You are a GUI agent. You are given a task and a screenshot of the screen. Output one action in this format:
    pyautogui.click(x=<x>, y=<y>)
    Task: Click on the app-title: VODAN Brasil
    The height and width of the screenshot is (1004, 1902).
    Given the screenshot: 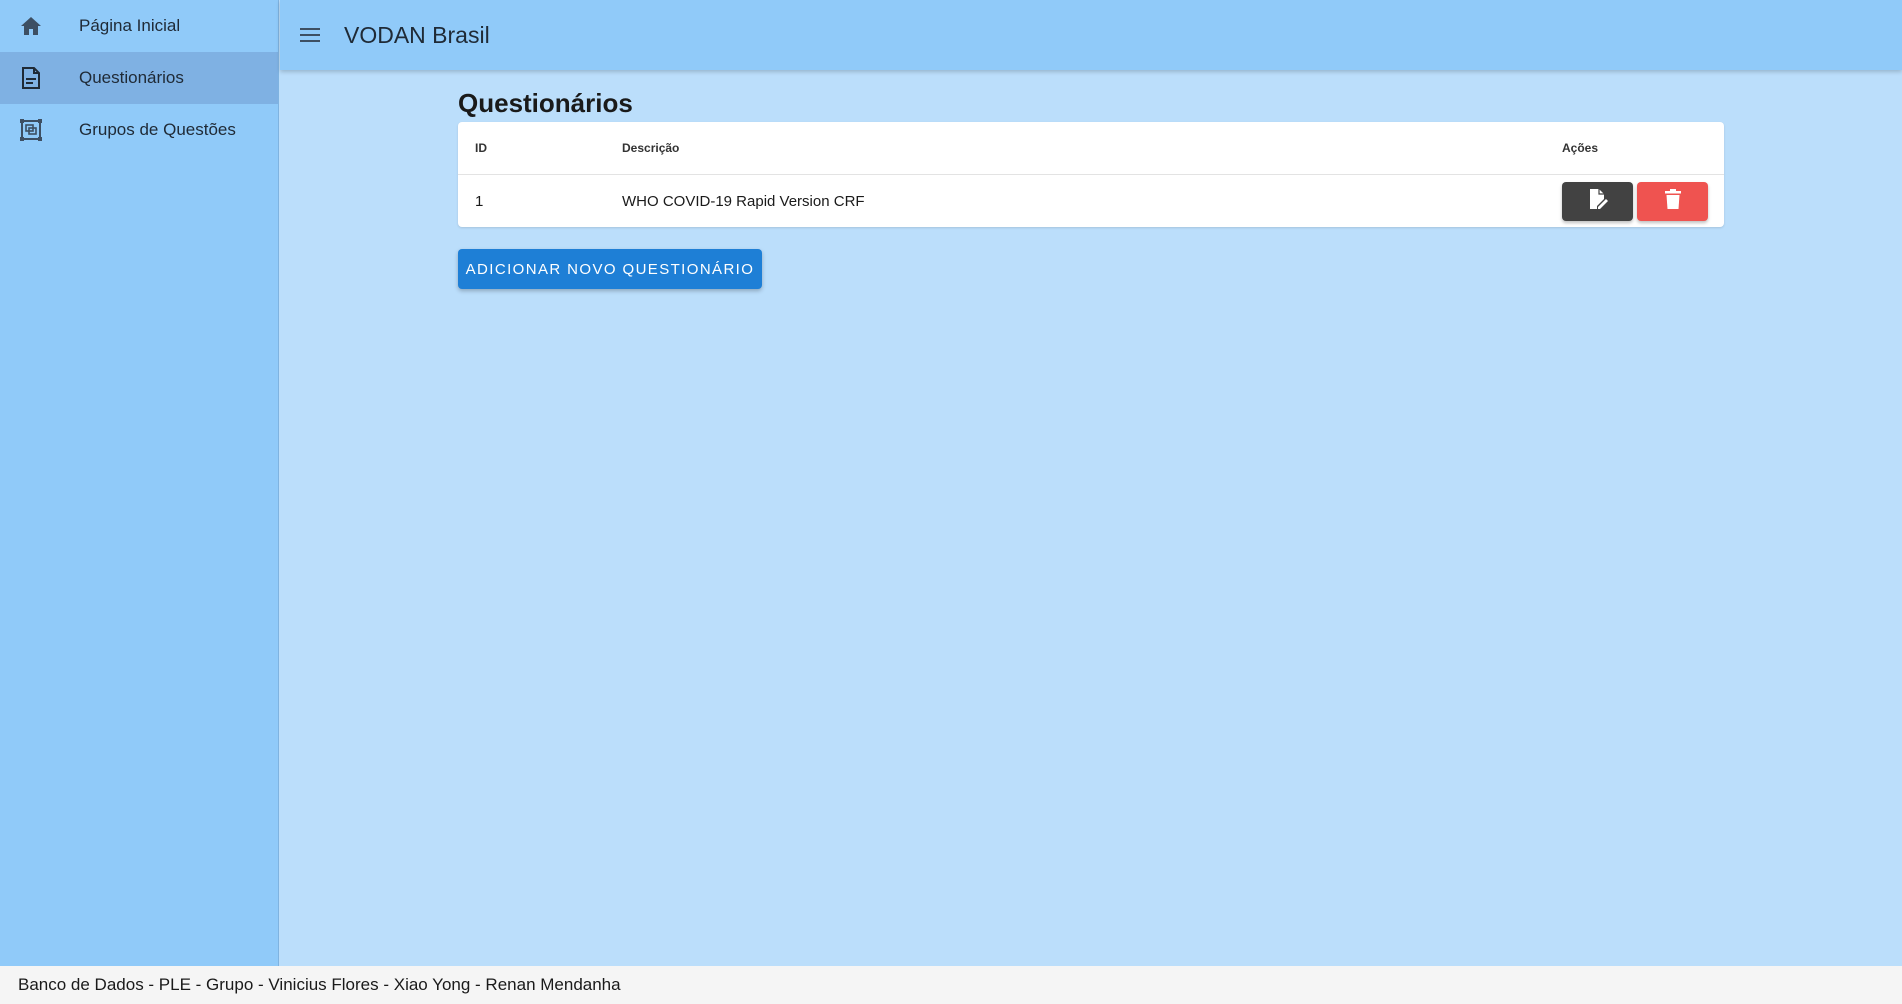 What is the action you would take?
    pyautogui.click(x=417, y=34)
    